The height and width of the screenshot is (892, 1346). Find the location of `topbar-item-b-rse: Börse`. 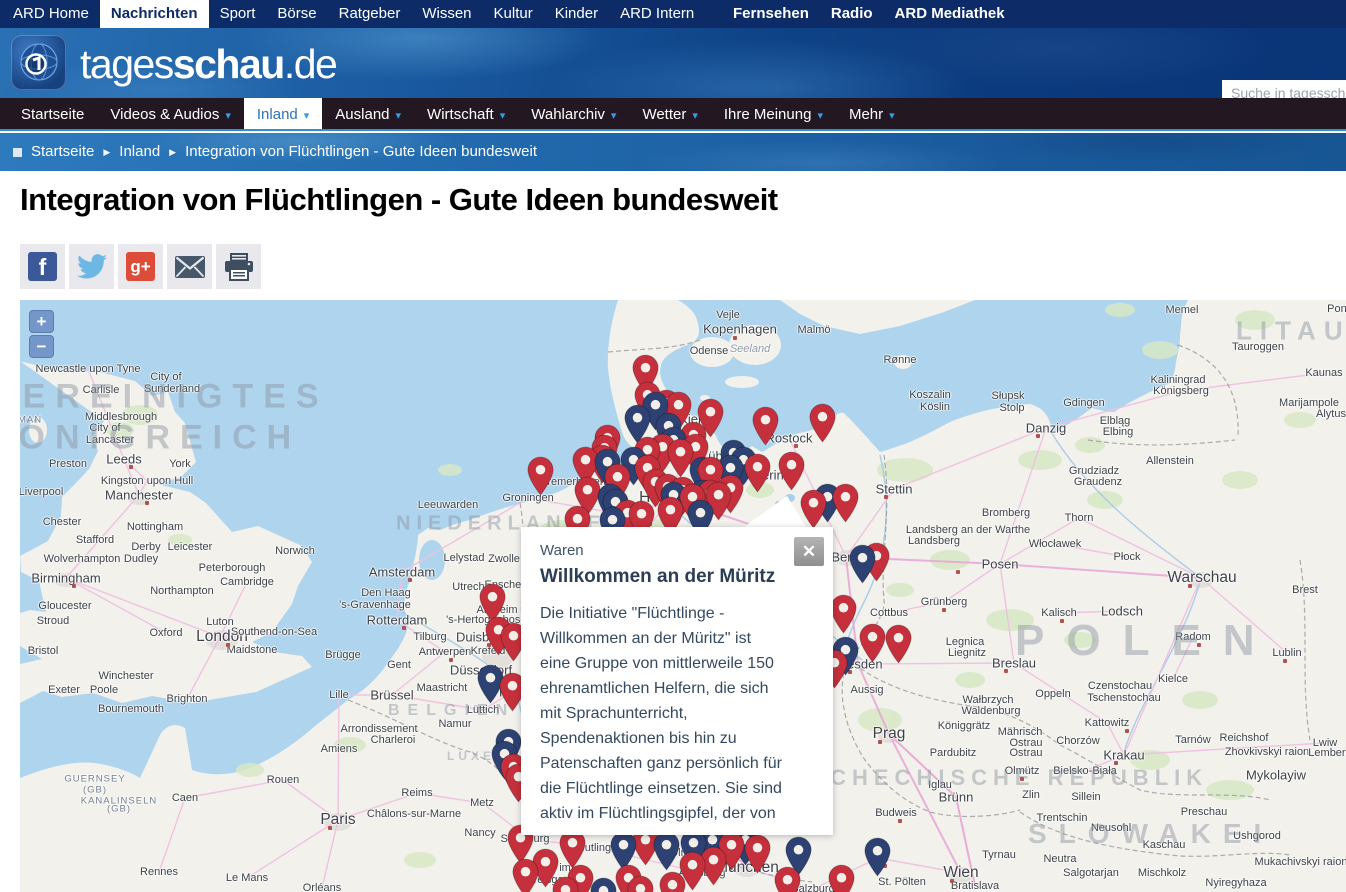

topbar-item-b-rse: Börse is located at coordinates (296, 14).